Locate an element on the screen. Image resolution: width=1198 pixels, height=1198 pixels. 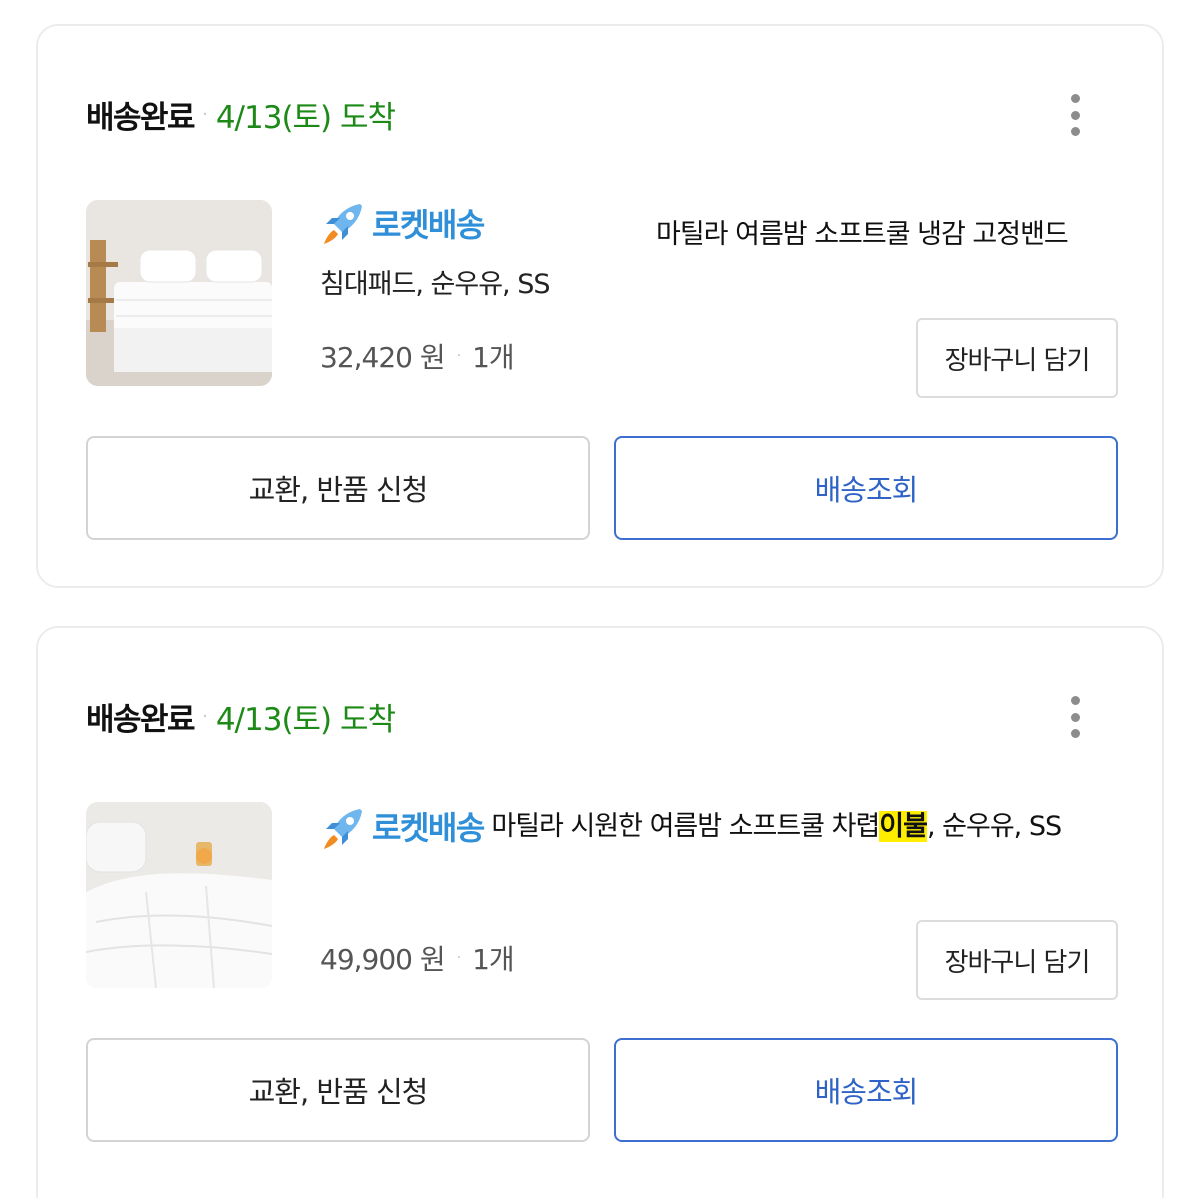
product-option: 침대패드, 순우유, SS is located at coordinates (435, 284).